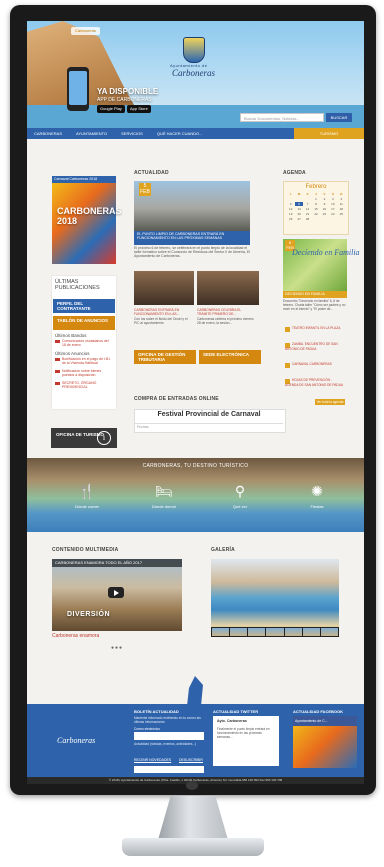 Image resolution: width=384 pixels, height=867 pixels. I want to click on calendar-day: 6, so click(299, 204).